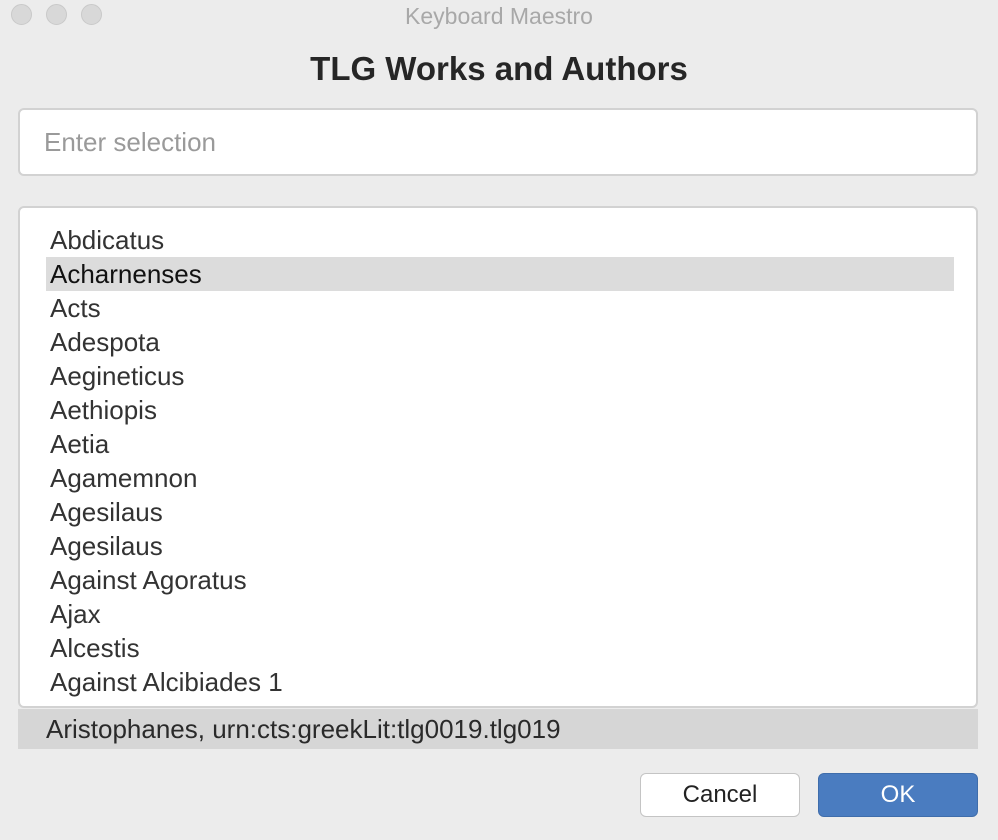 The image size is (998, 840). What do you see at coordinates (500, 682) in the screenshot?
I see `list-item: Against Alcibiades 1` at bounding box center [500, 682].